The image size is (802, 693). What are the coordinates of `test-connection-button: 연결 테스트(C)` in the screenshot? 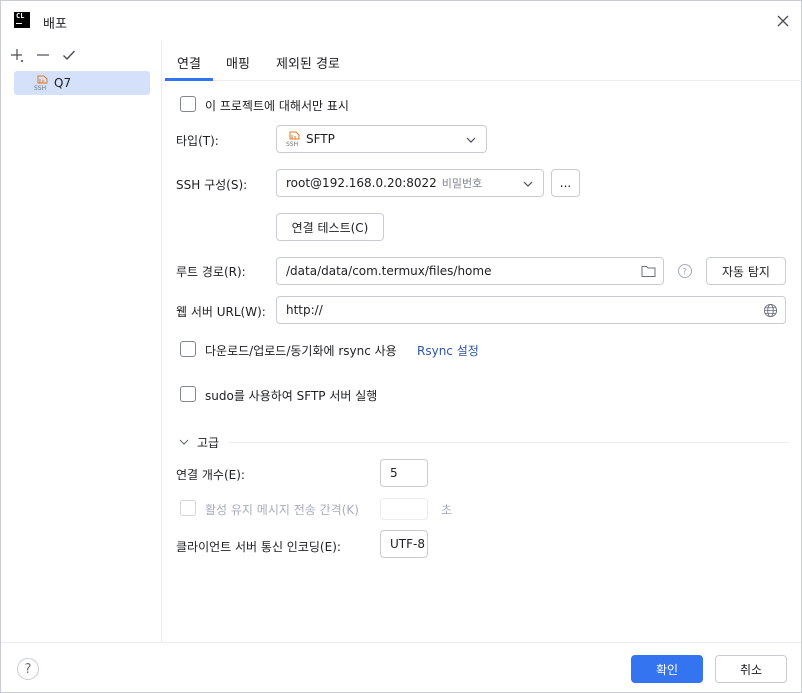 It's located at (330, 227).